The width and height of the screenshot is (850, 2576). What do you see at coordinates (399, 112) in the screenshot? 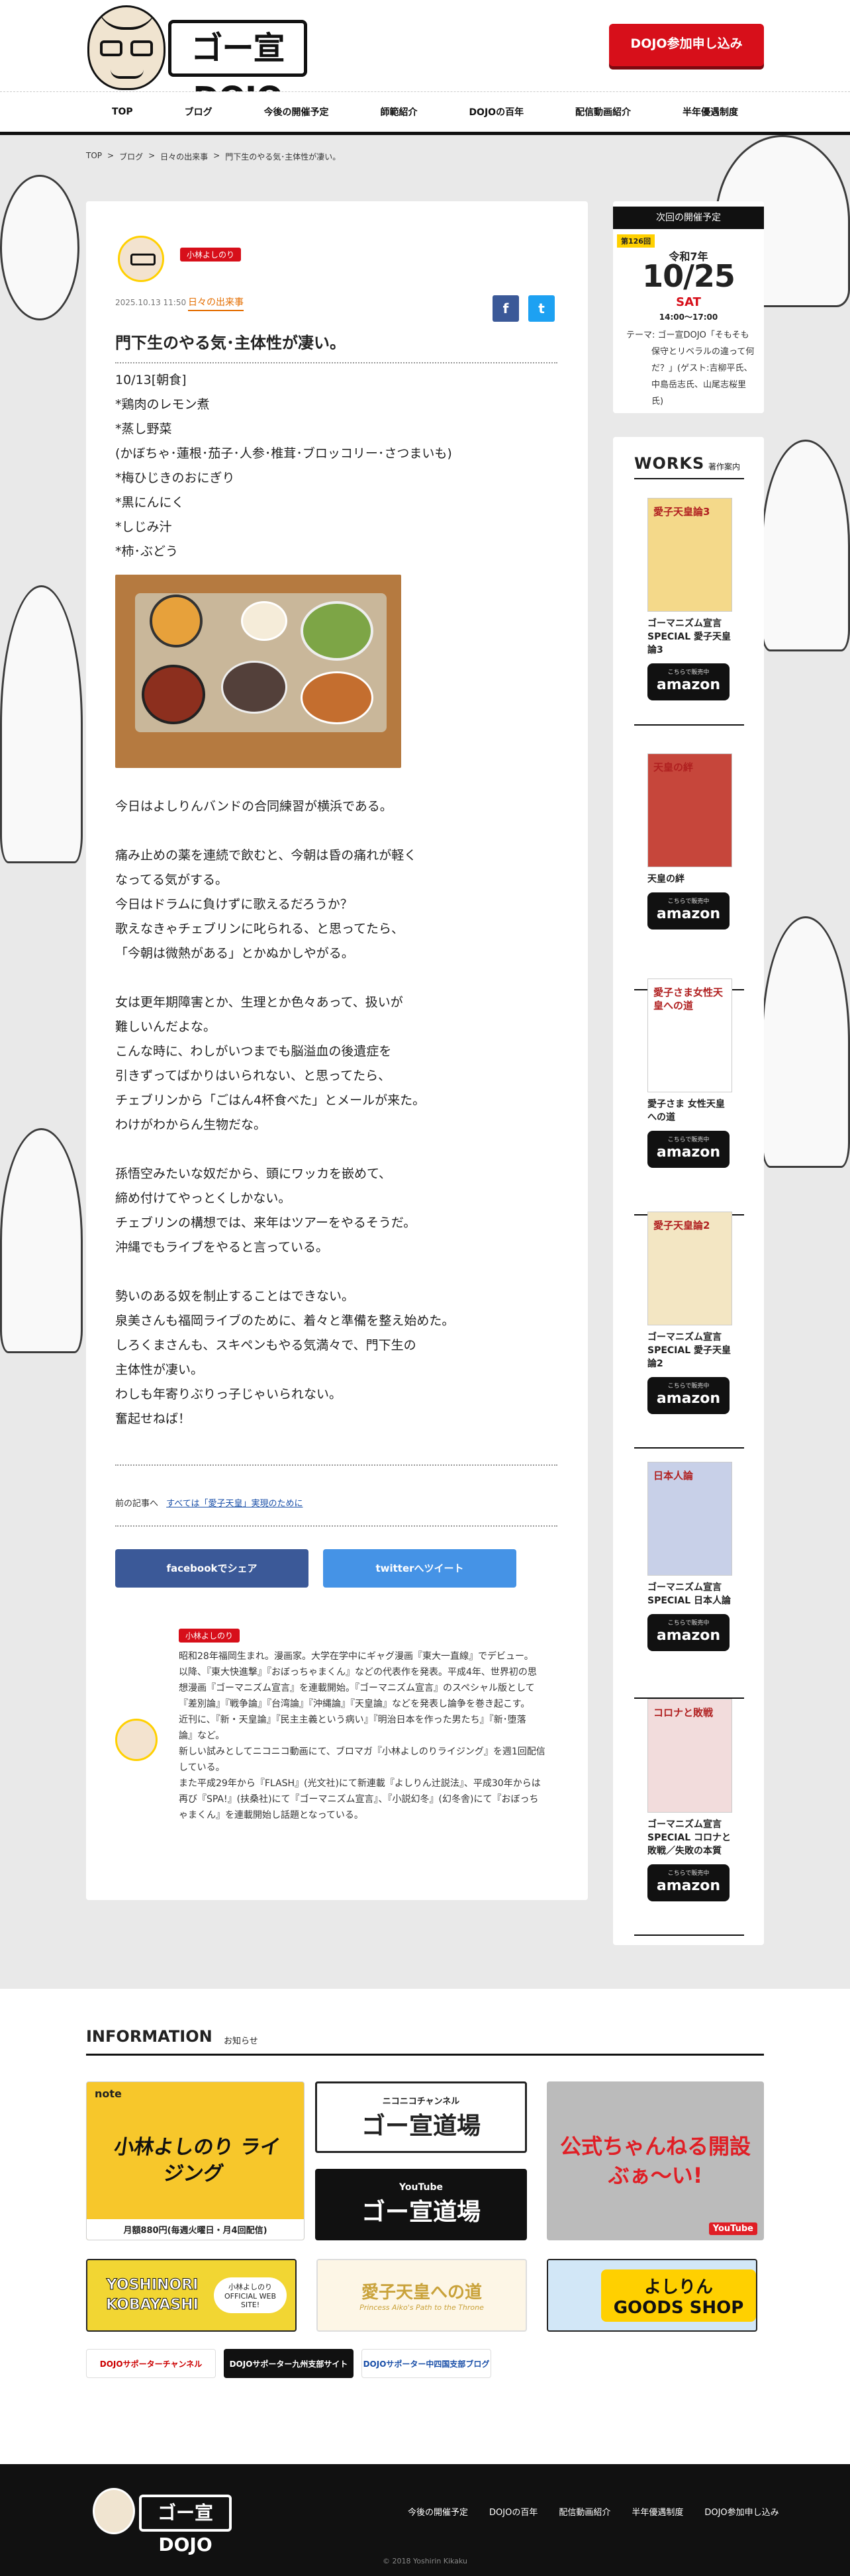
I see `nav-instructors: 師範紹介` at bounding box center [399, 112].